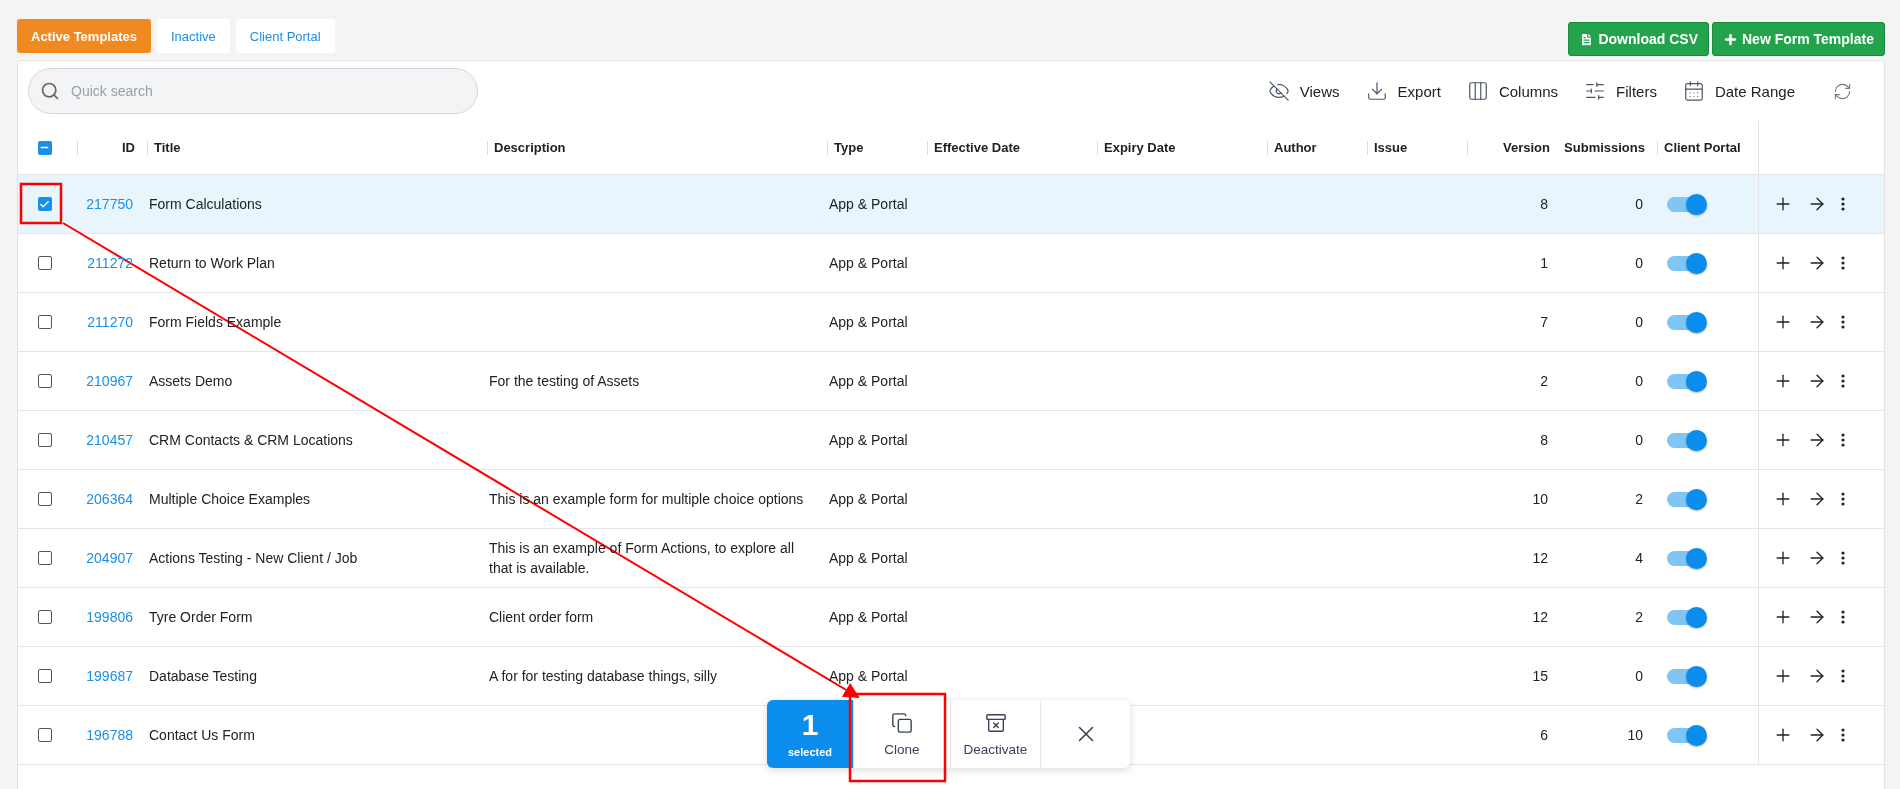  Describe the element at coordinates (1376, 91) in the screenshot. I see `download-icon` at that location.